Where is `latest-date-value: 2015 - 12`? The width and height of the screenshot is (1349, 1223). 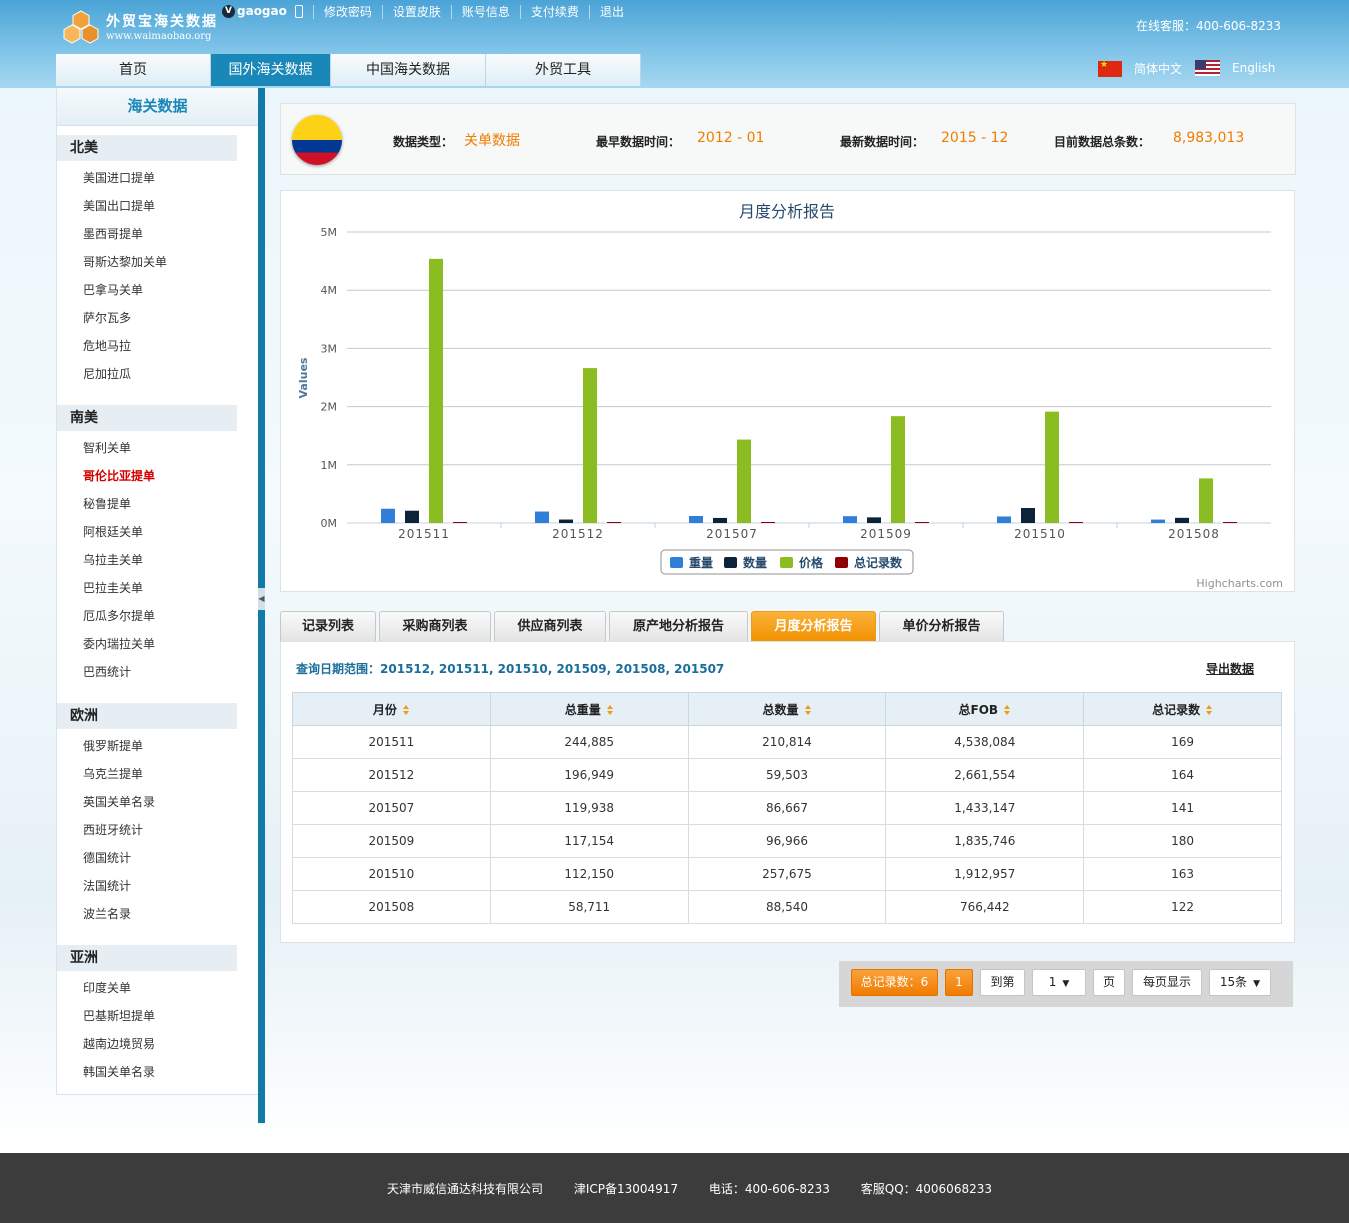 latest-date-value: 2015 - 12 is located at coordinates (975, 138).